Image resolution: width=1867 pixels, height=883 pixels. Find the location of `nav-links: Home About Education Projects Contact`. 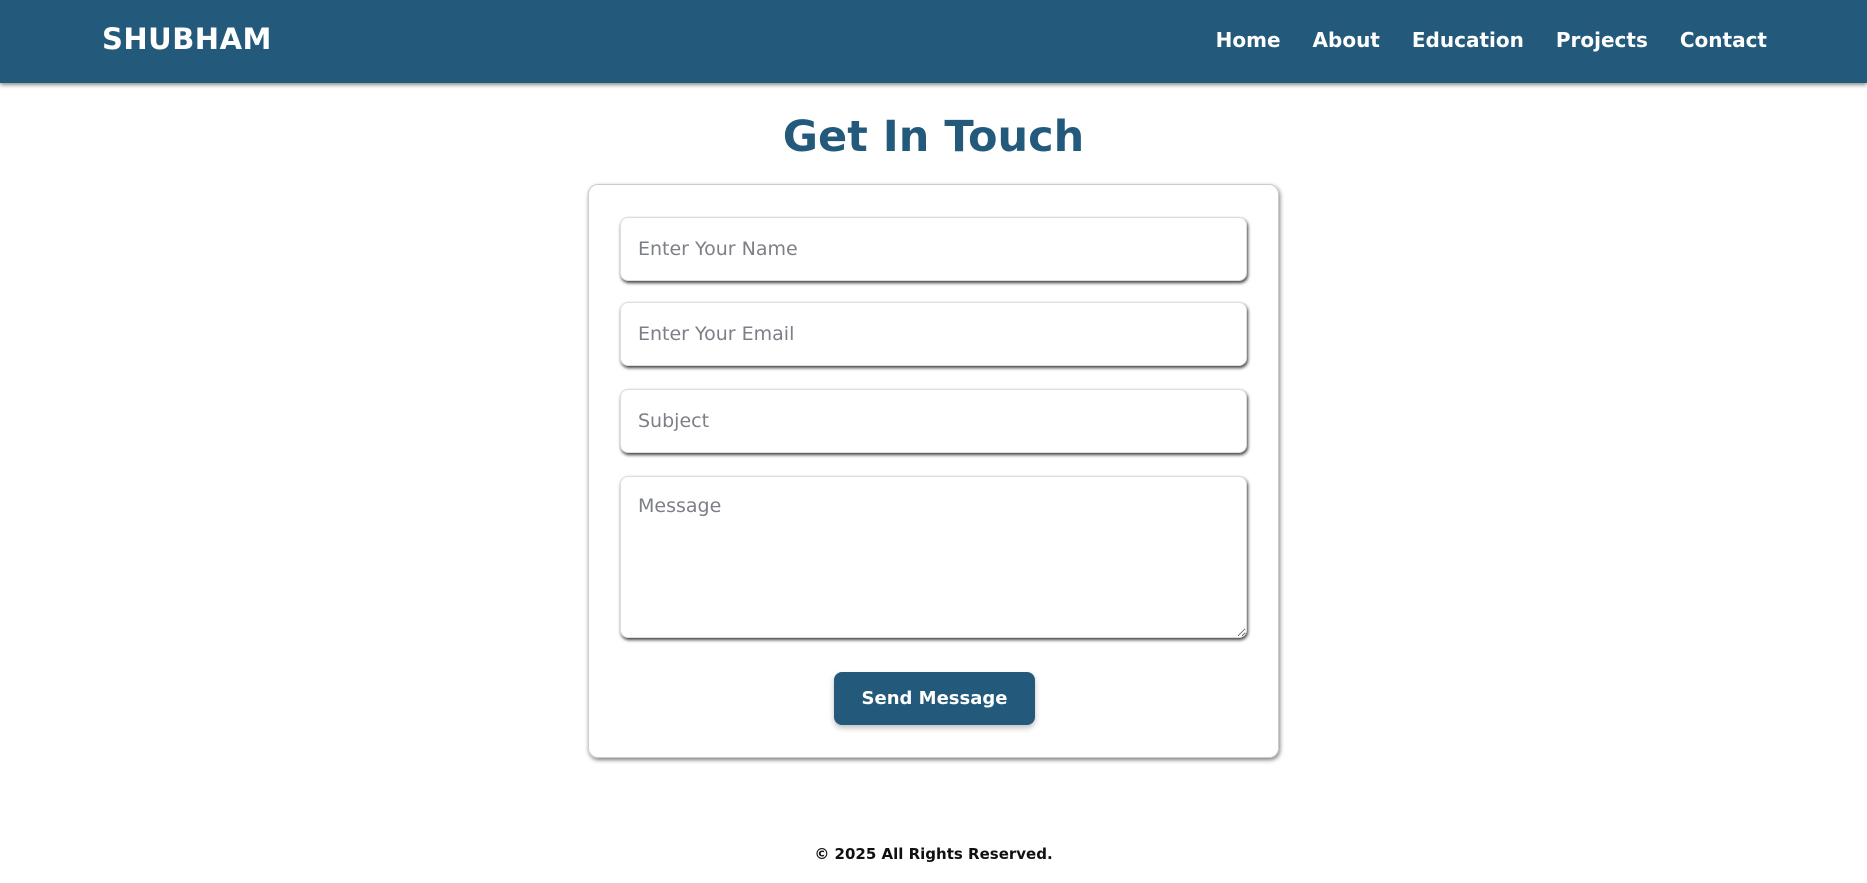

nav-links: Home About Education Projects Contact is located at coordinates (1491, 40).